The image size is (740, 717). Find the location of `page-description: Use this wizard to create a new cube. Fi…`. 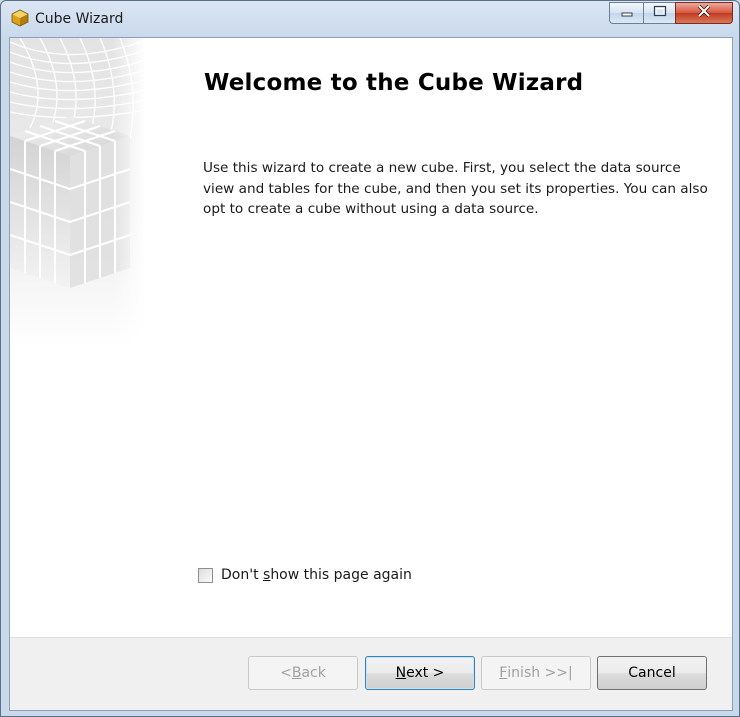

page-description: Use this wizard to create a new cube. Fi… is located at coordinates (455, 188).